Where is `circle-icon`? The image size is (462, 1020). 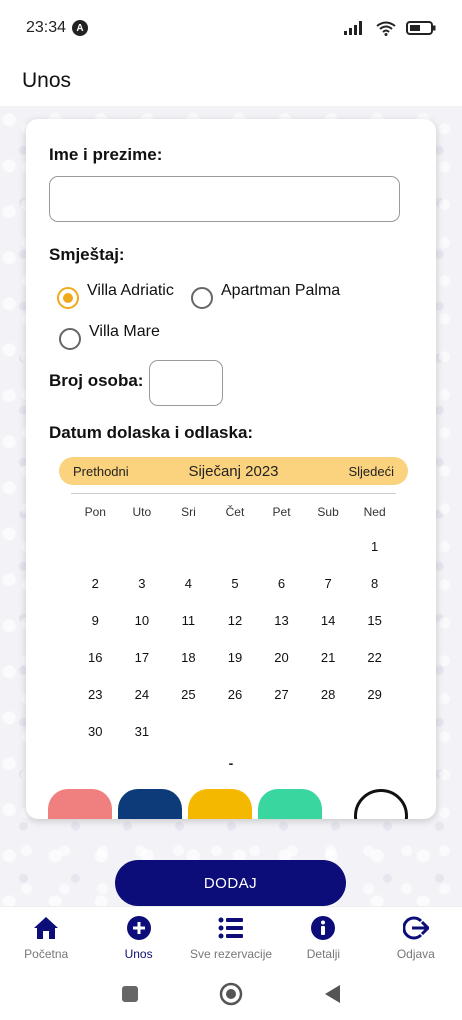
circle-icon is located at coordinates (231, 994).